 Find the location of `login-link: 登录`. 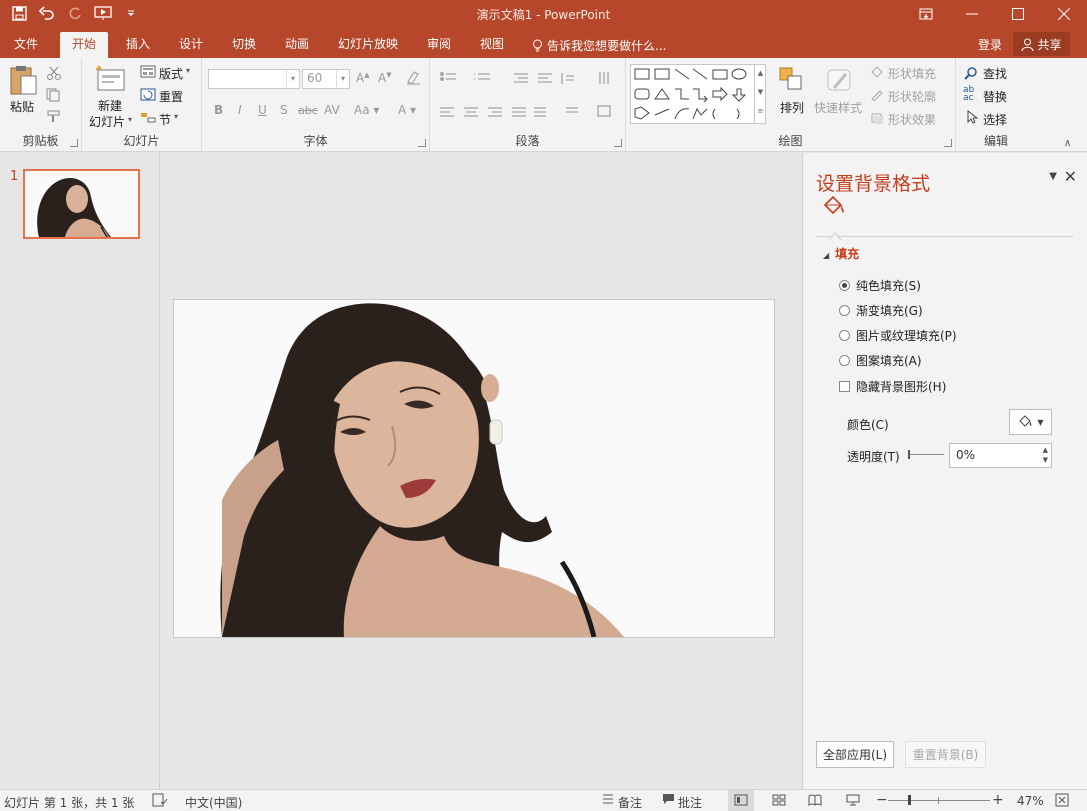

login-link: 登录 is located at coordinates (990, 44).